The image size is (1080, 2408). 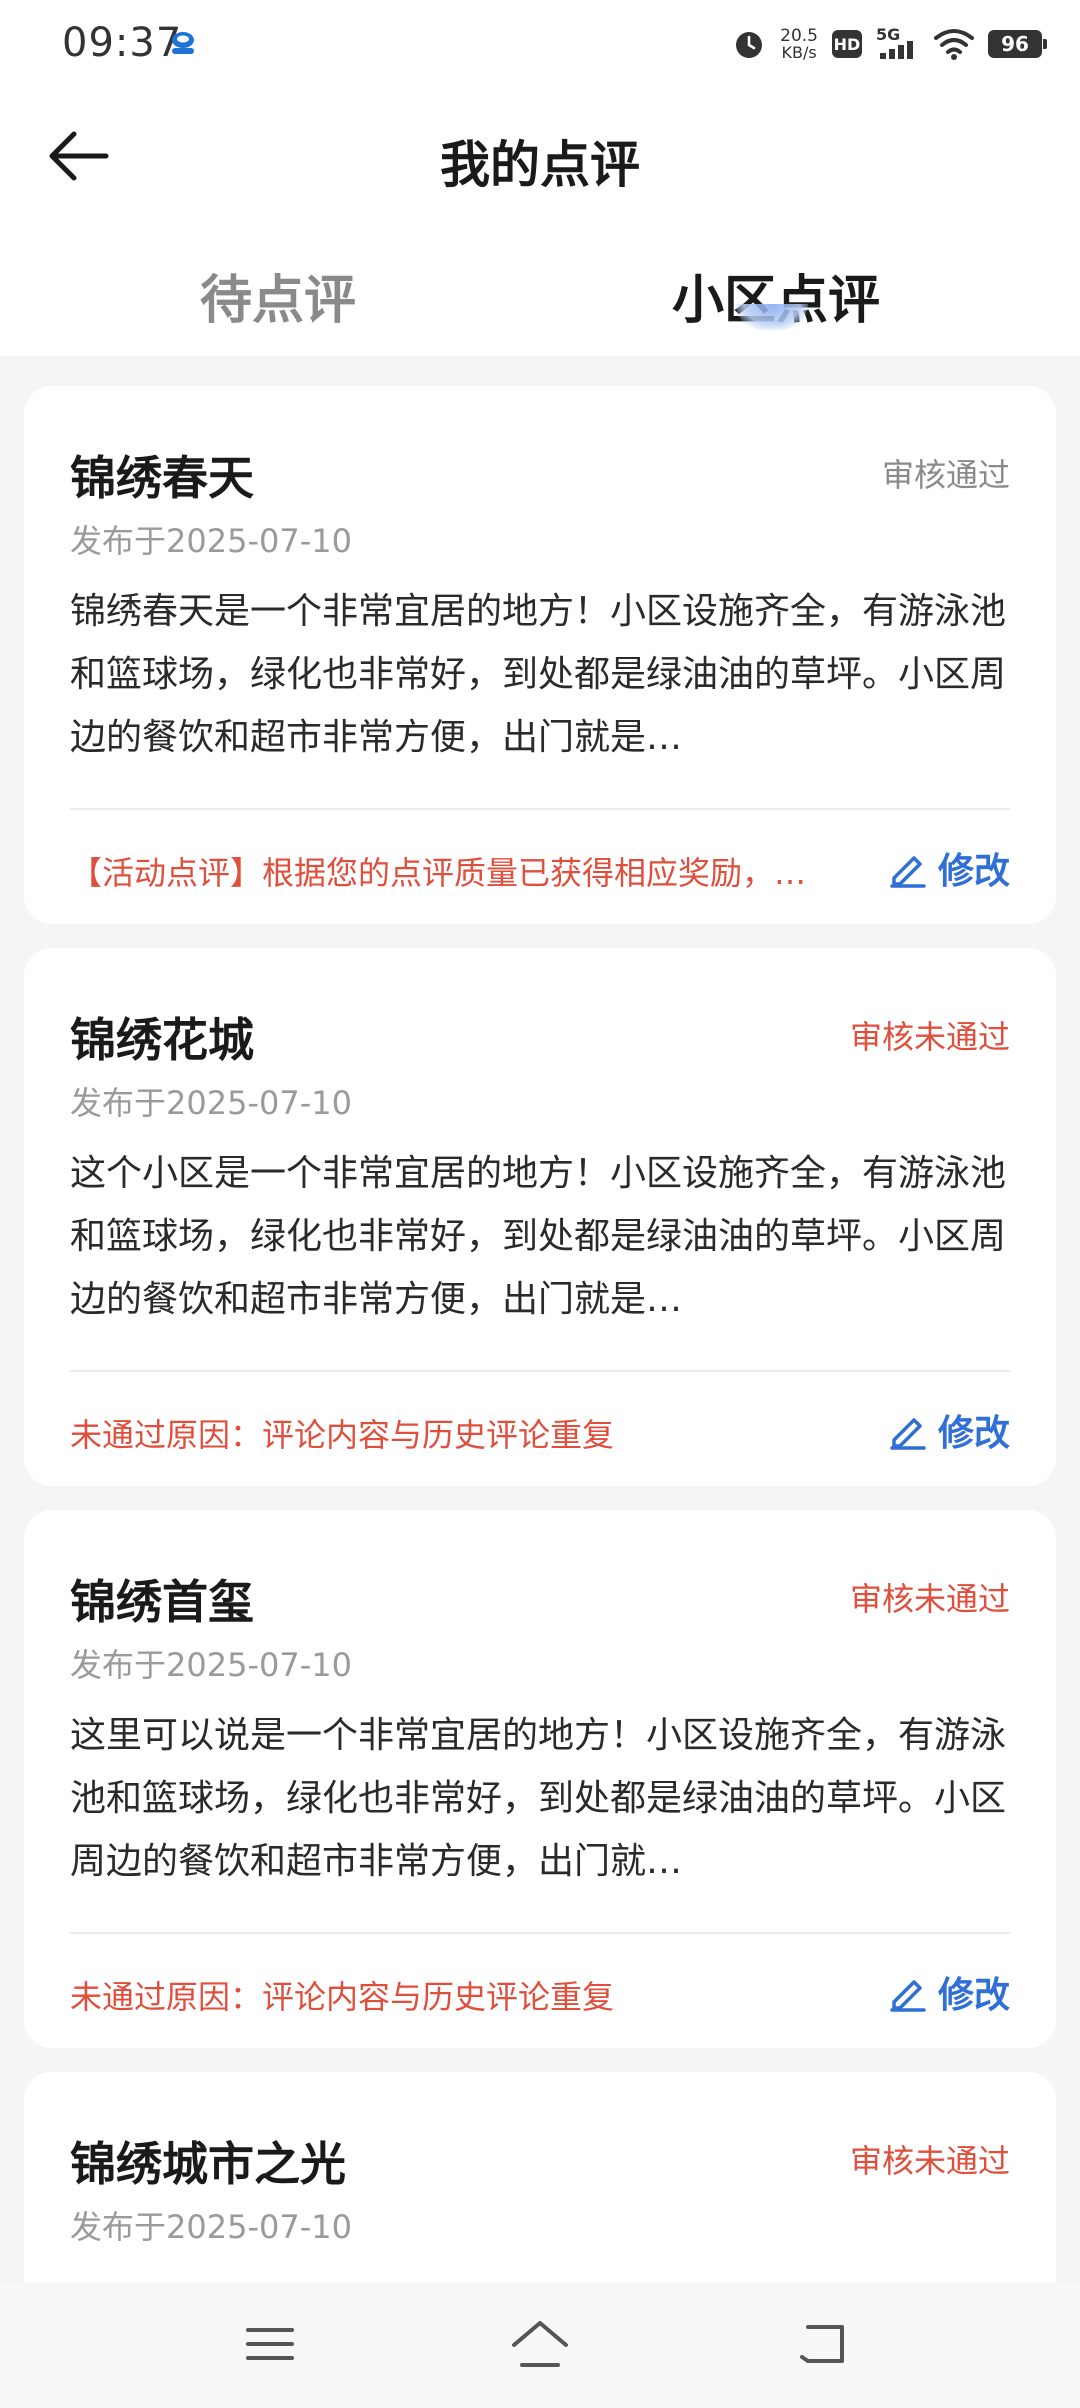 What do you see at coordinates (749, 45) in the screenshot?
I see `alarm-icon` at bounding box center [749, 45].